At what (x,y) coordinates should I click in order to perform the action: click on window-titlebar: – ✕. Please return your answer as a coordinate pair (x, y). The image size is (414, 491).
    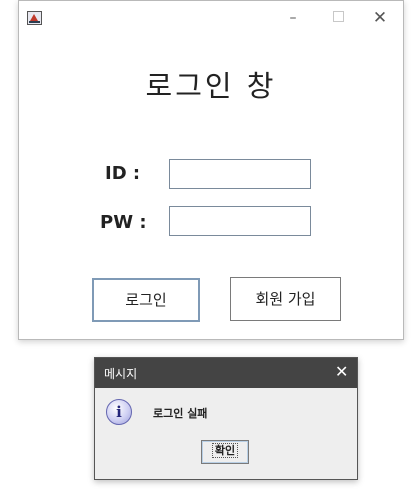
    Looking at the image, I should click on (211, 18).